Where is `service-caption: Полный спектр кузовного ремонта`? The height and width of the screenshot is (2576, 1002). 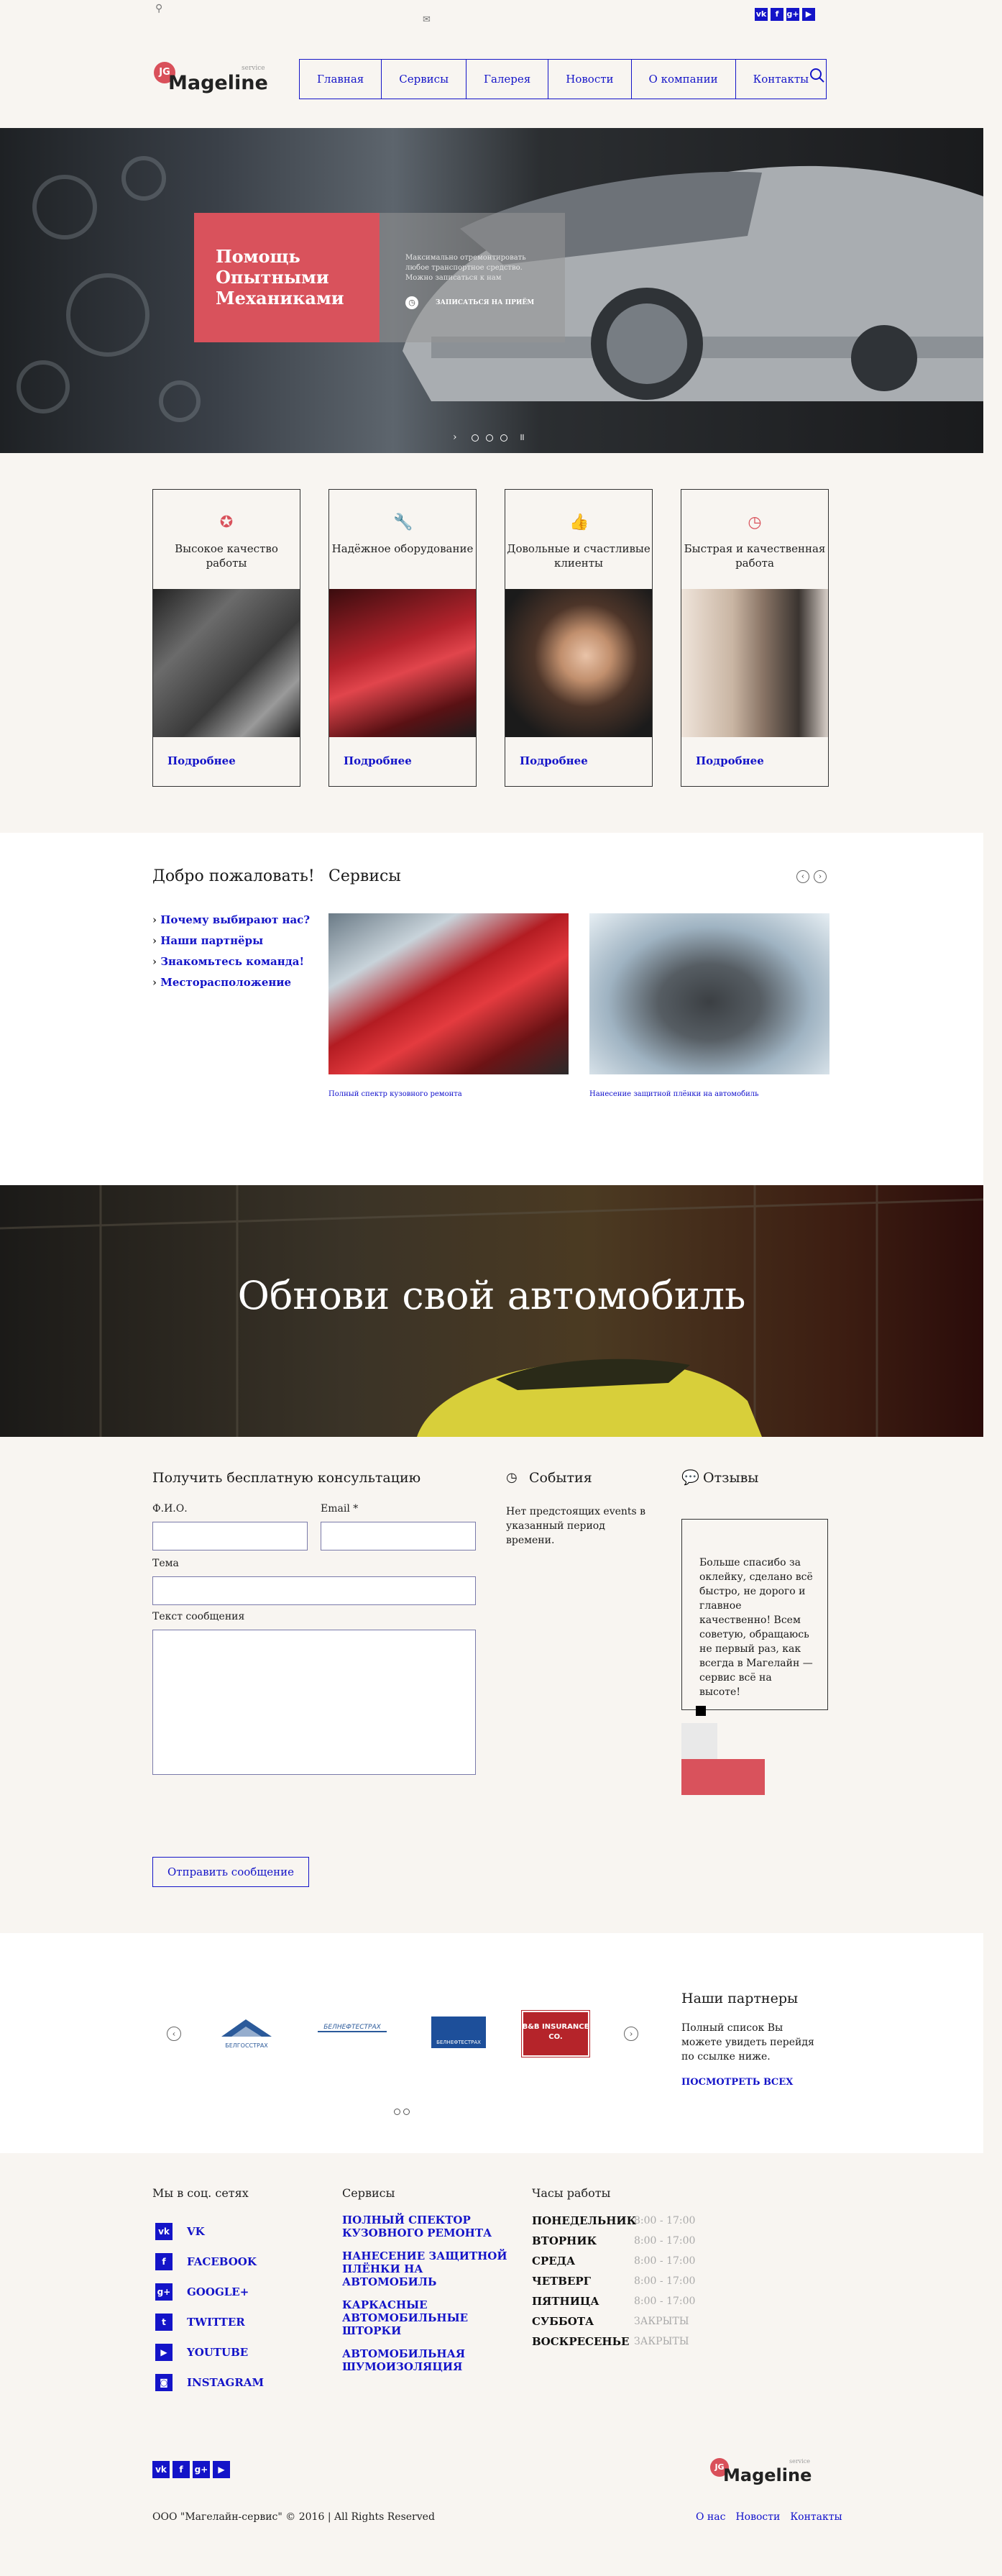 service-caption: Полный спектр кузовного ремонта is located at coordinates (395, 1094).